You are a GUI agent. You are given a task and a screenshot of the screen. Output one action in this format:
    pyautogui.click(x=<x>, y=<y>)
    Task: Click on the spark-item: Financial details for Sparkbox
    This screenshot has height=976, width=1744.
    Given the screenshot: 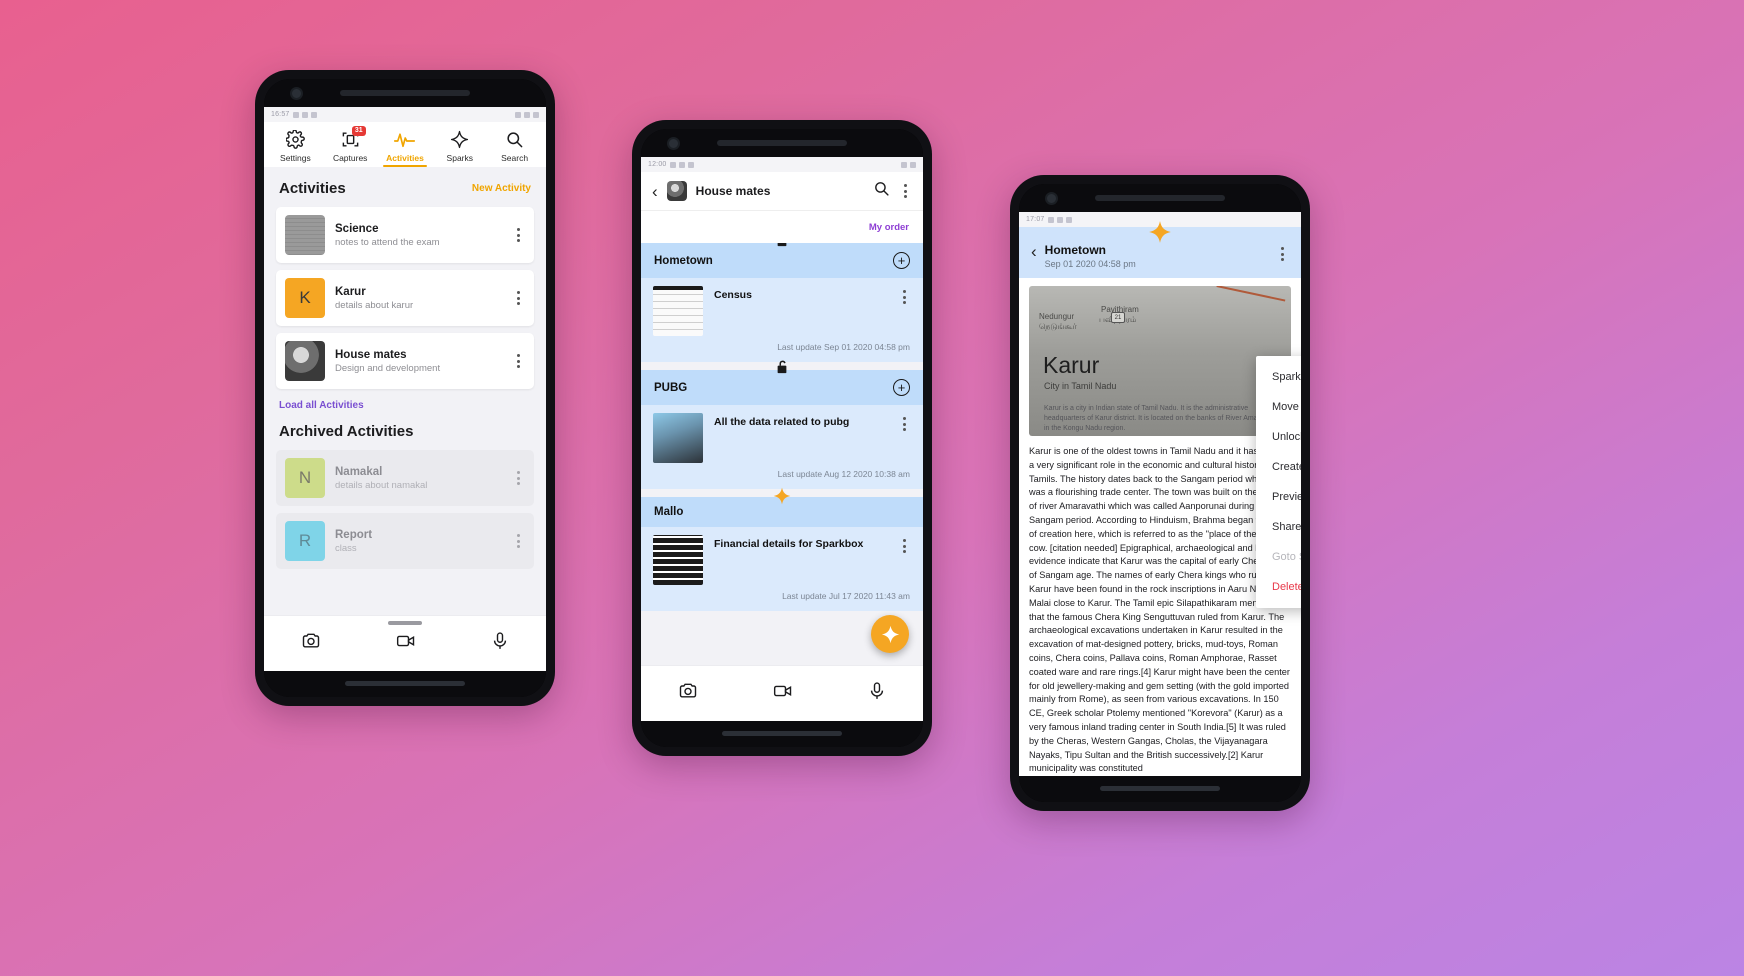 What is the action you would take?
    pyautogui.click(x=782, y=558)
    